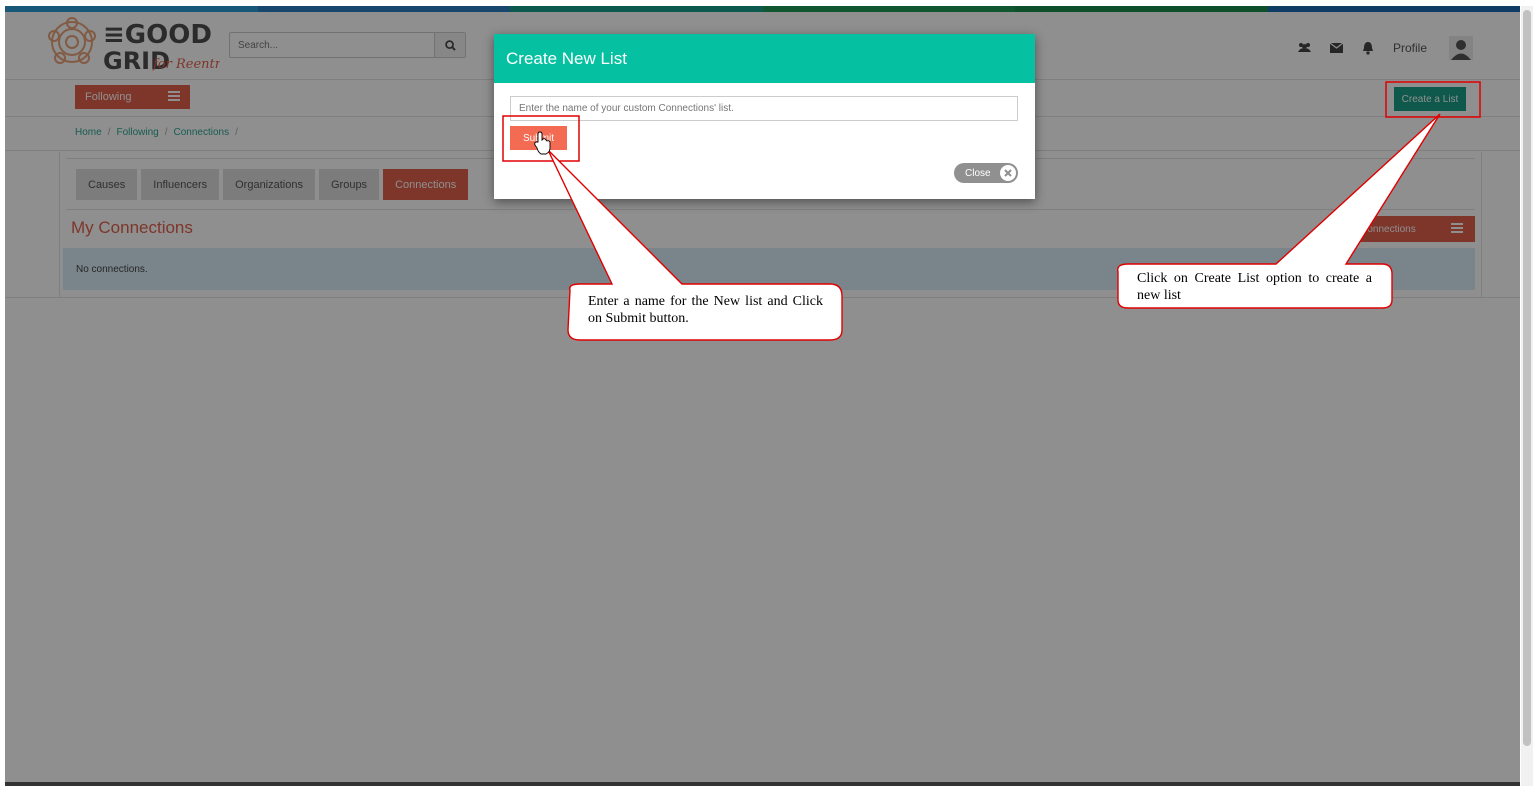 The height and width of the screenshot is (793, 1540). What do you see at coordinates (764, 108) in the screenshot?
I see `list-name-input` at bounding box center [764, 108].